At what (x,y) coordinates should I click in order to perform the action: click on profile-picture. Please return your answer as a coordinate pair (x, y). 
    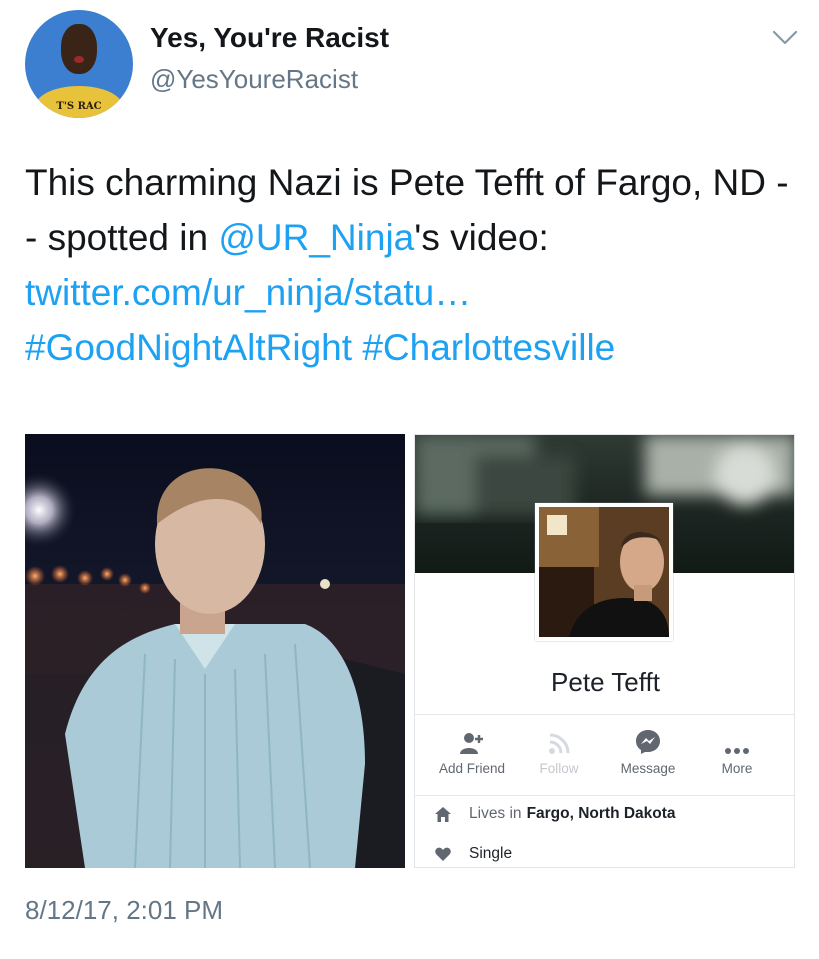
    Looking at the image, I should click on (604, 572).